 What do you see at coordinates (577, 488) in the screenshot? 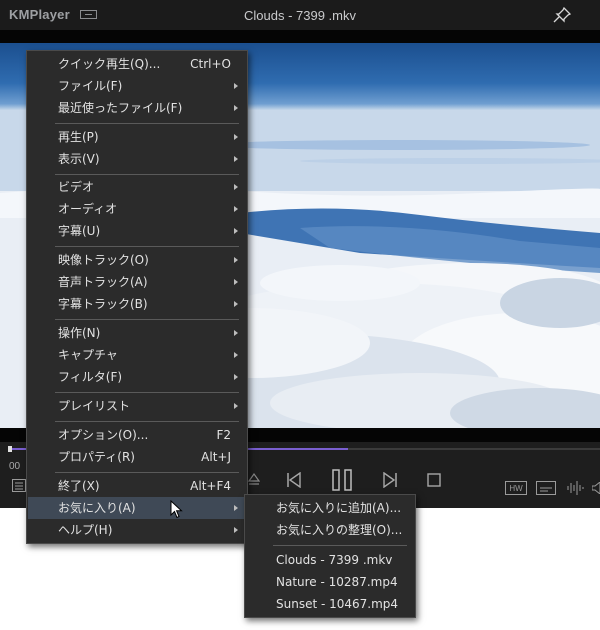
I see `equalizer-icon` at bounding box center [577, 488].